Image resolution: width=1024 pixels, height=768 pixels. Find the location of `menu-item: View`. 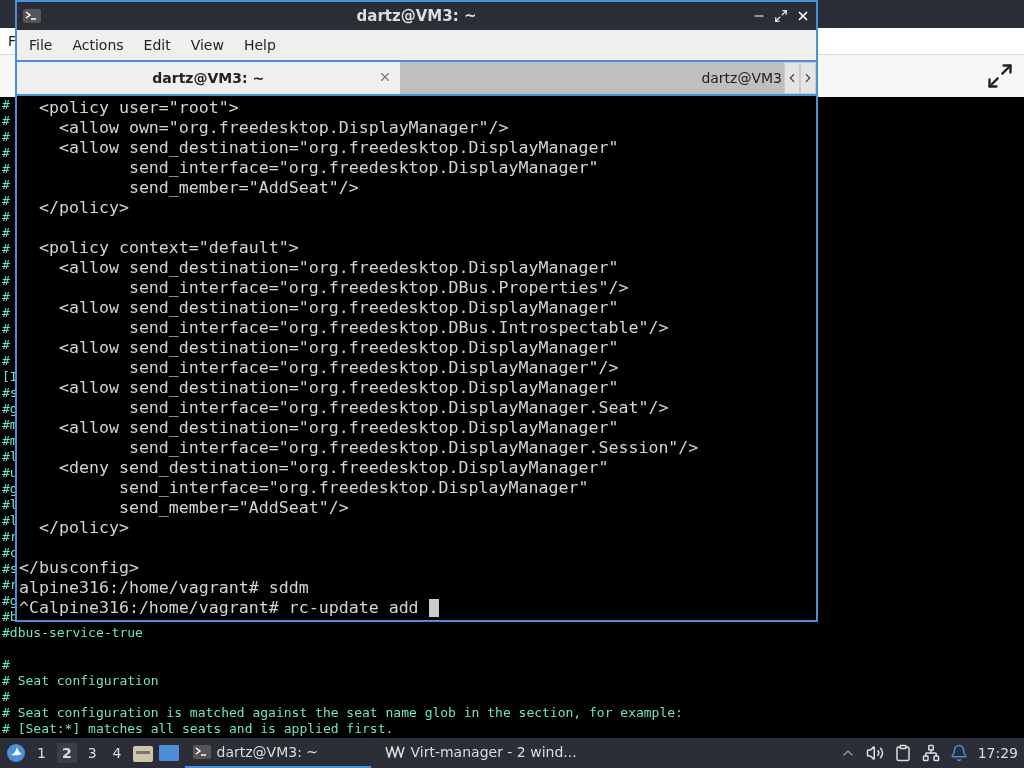

menu-item: View is located at coordinates (207, 45).